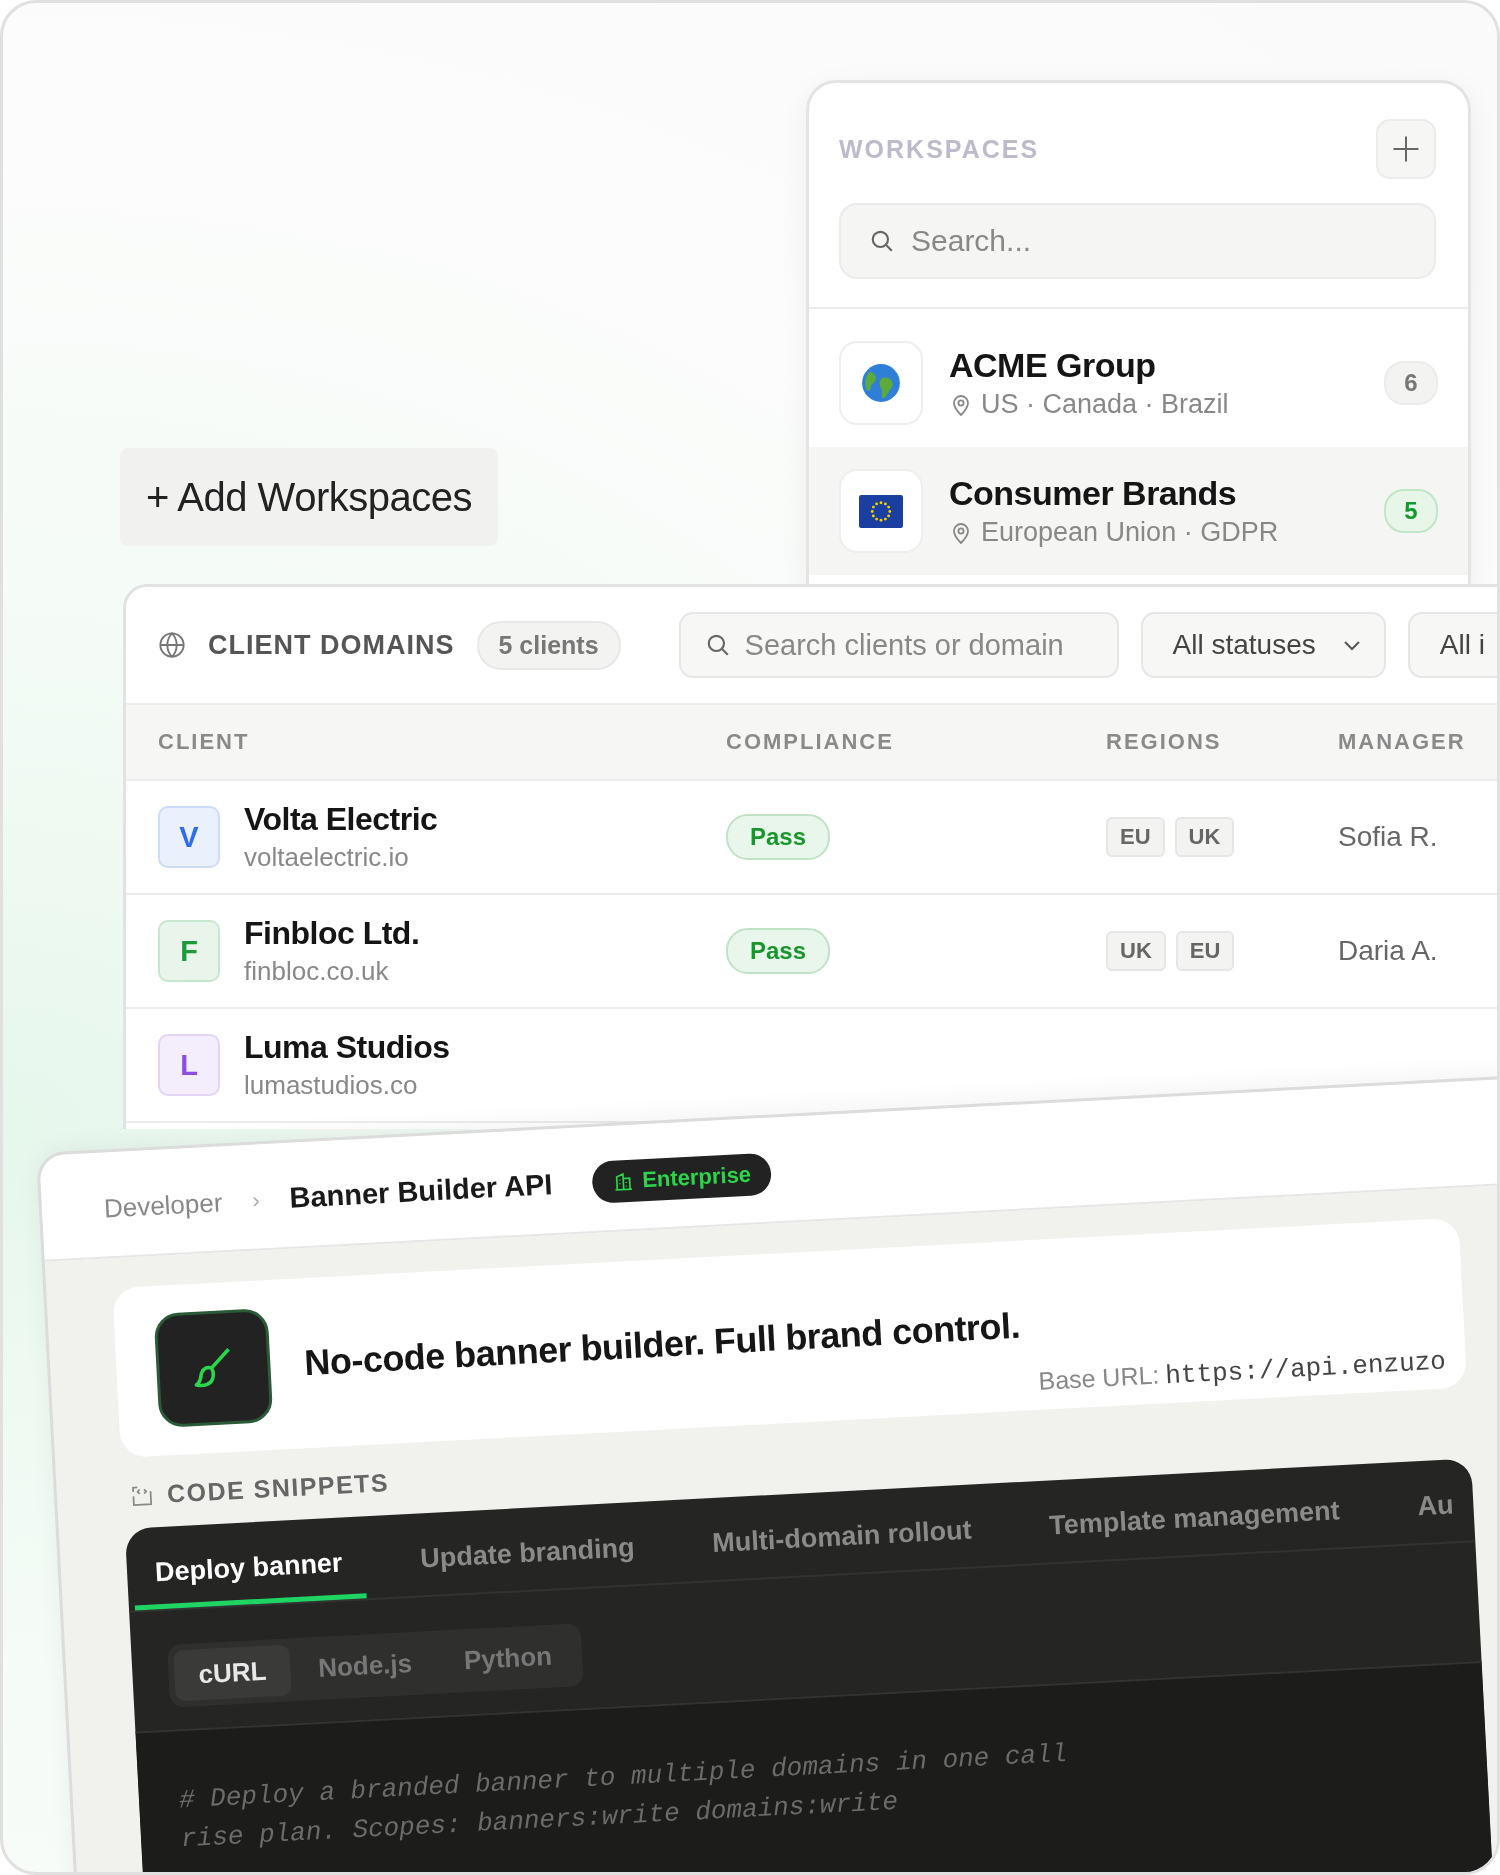 The image size is (1500, 1875). What do you see at coordinates (232, 1673) in the screenshot?
I see `language-tab: cURL` at bounding box center [232, 1673].